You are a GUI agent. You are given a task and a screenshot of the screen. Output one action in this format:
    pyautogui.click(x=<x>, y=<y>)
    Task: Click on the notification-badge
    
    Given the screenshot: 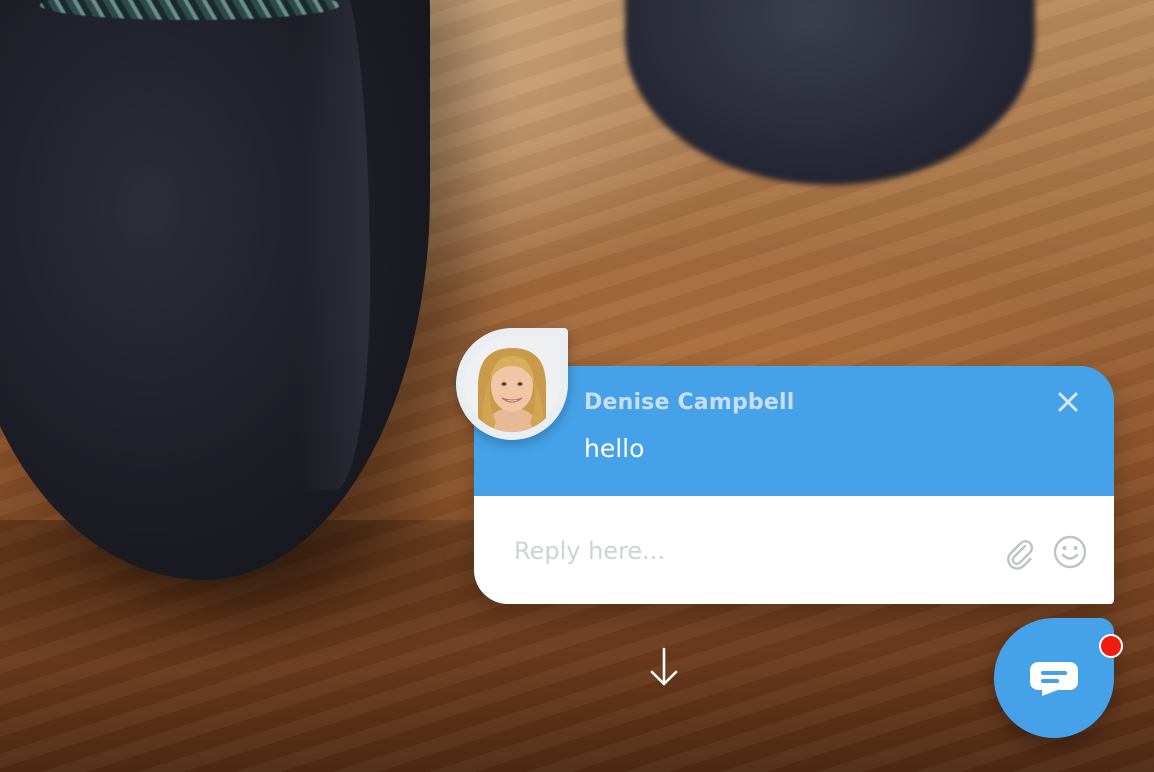 What is the action you would take?
    pyautogui.click(x=1111, y=646)
    